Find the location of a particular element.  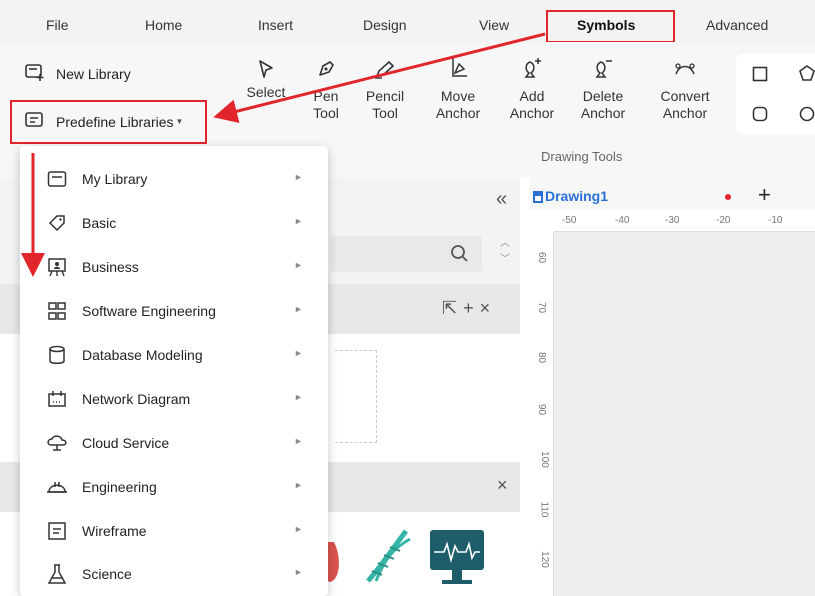

new-library-icon is located at coordinates (40, 73).